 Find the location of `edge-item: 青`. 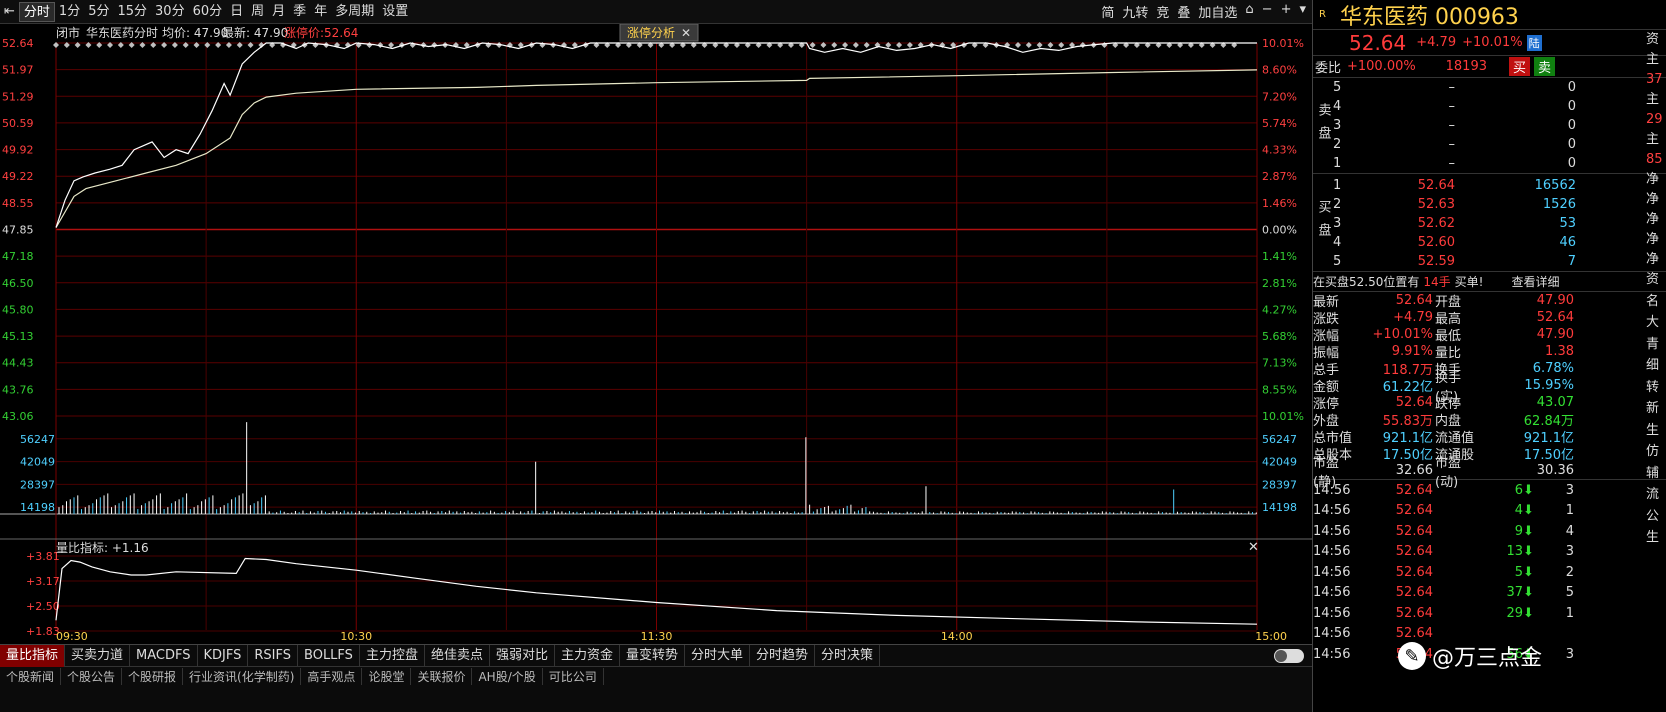

edge-item: 青 is located at coordinates (1656, 346).